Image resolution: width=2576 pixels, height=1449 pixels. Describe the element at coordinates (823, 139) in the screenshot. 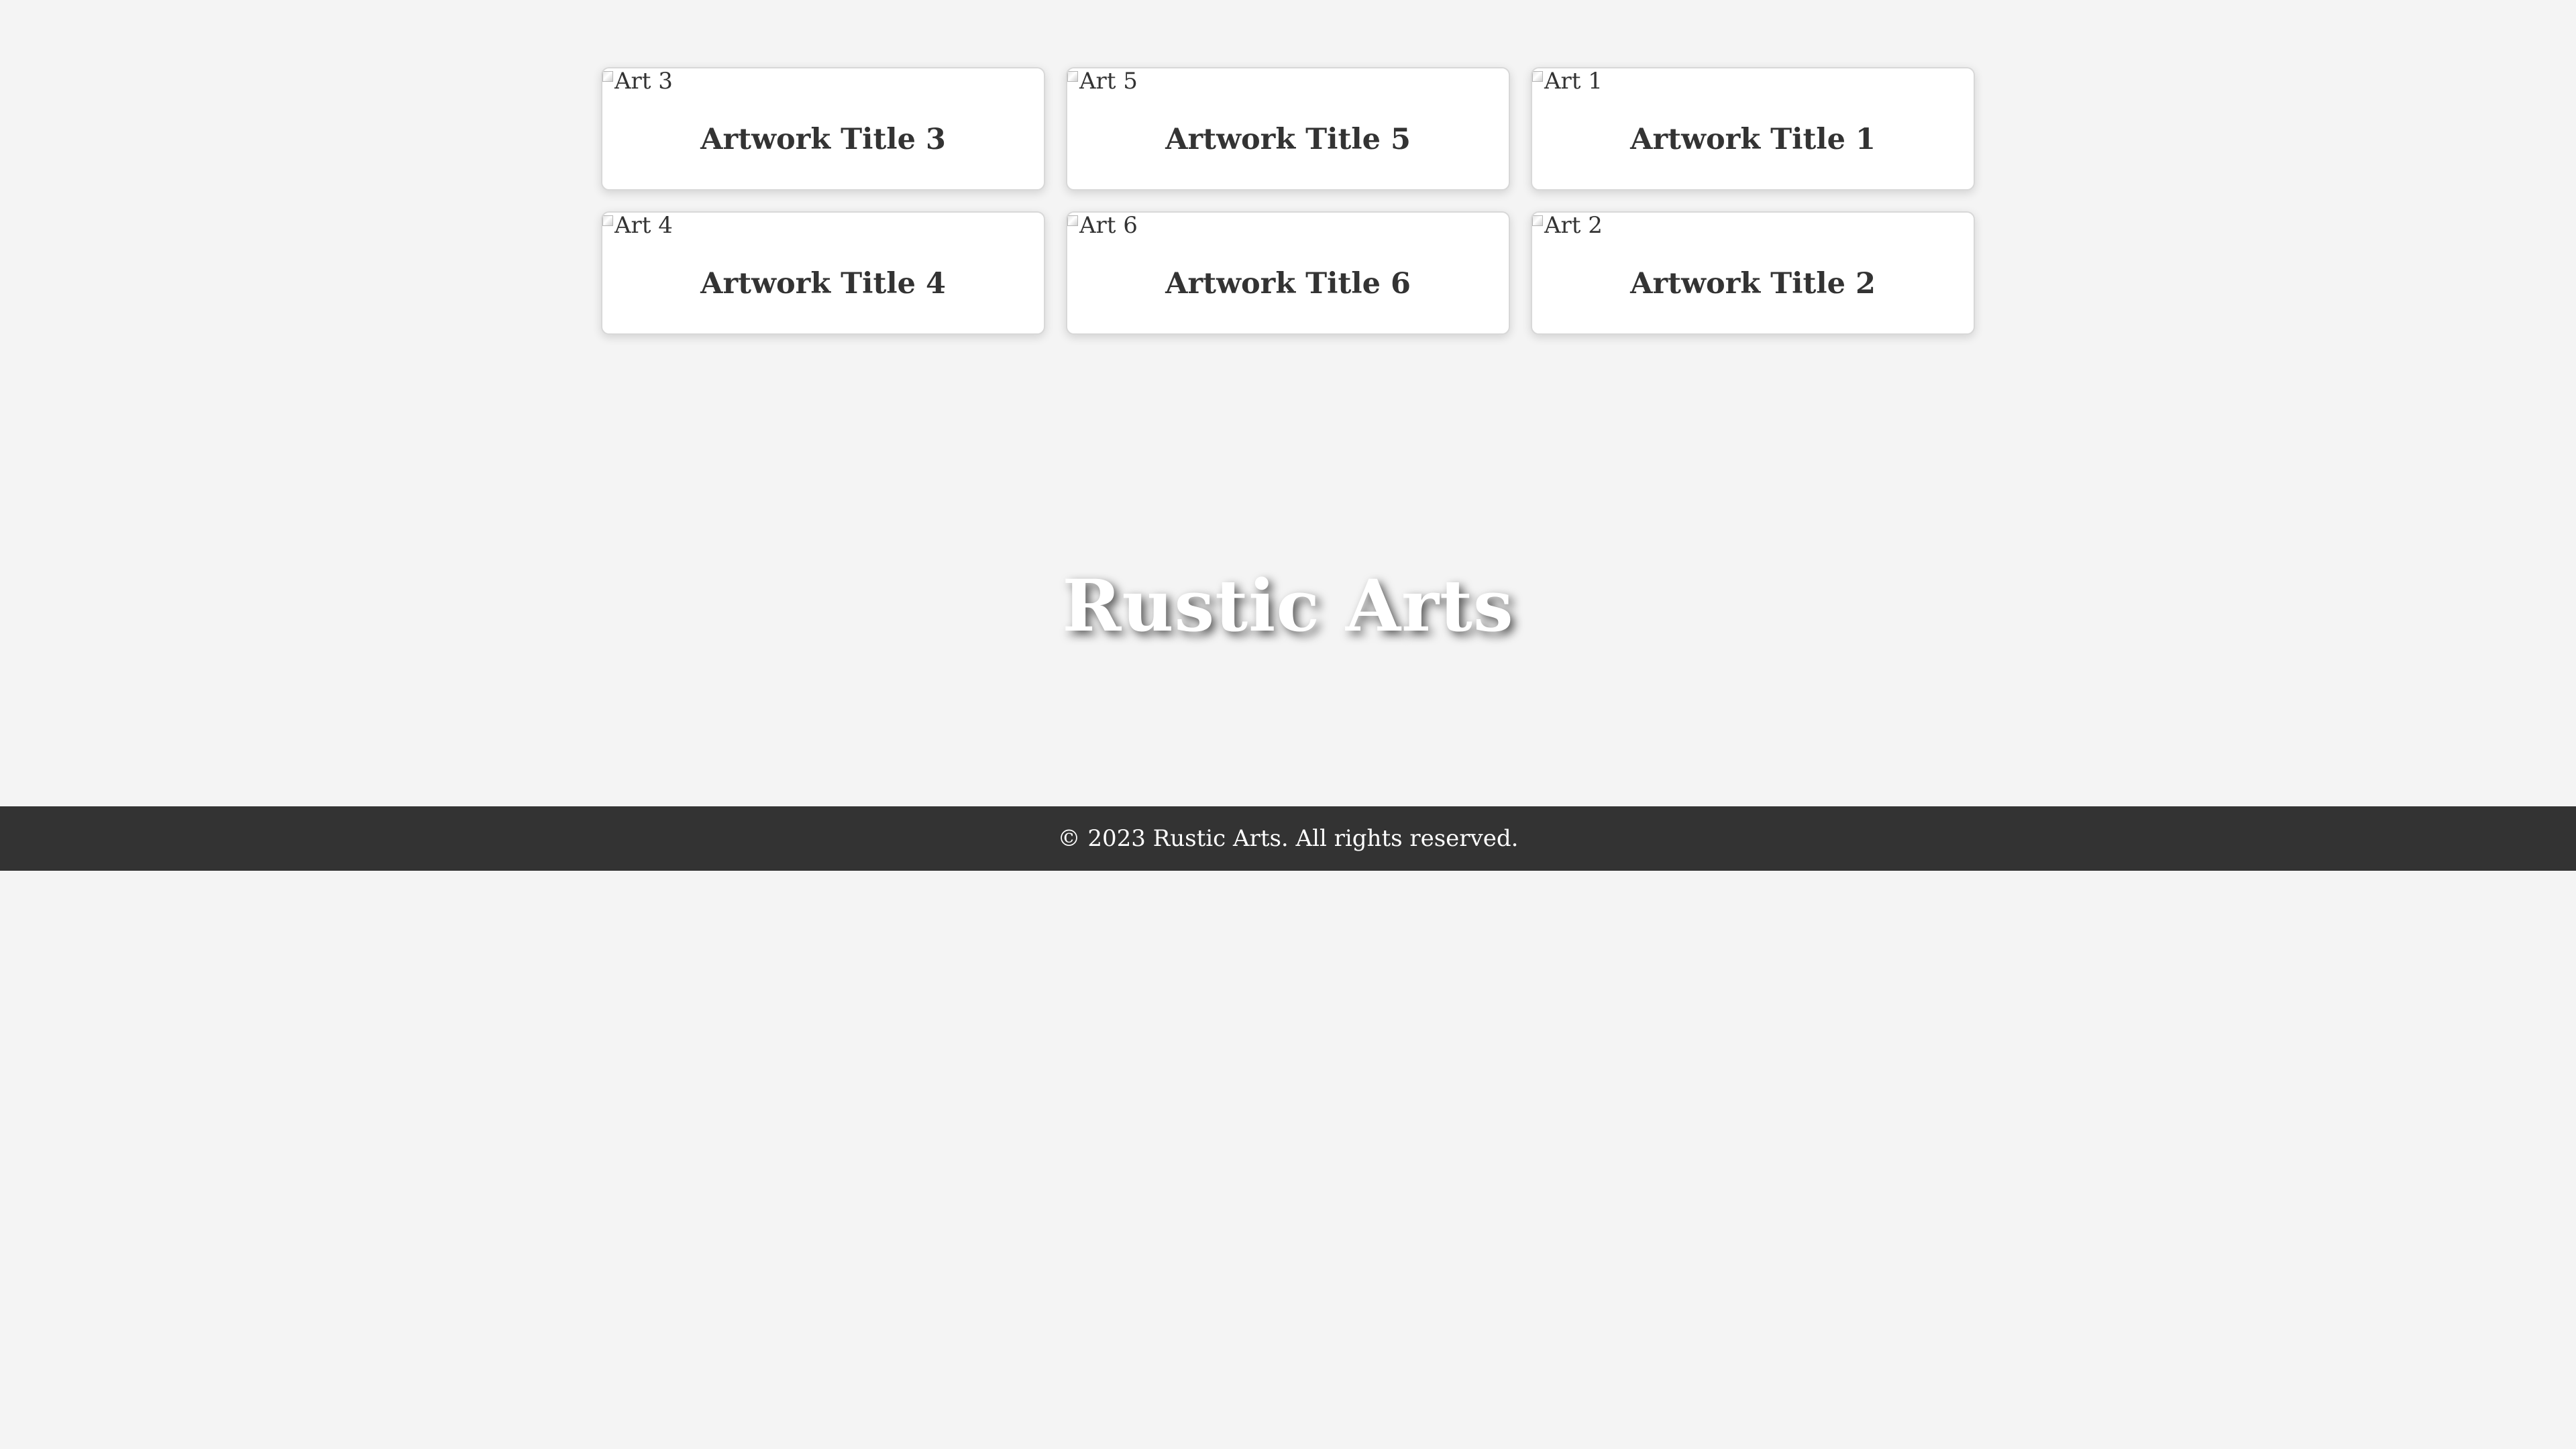

I see `artwork-title: Artwork Title 3` at that location.